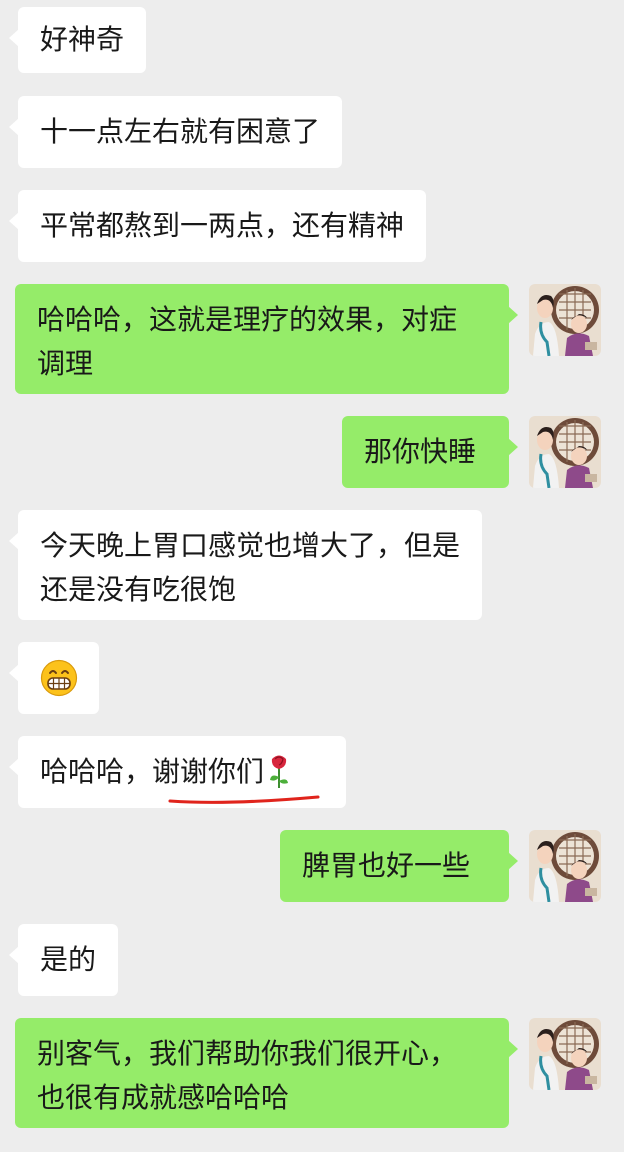 The height and width of the screenshot is (1152, 624). Describe the element at coordinates (222, 225) in the screenshot. I see `message-text: 平常都熬到一两点，还有精神` at that location.